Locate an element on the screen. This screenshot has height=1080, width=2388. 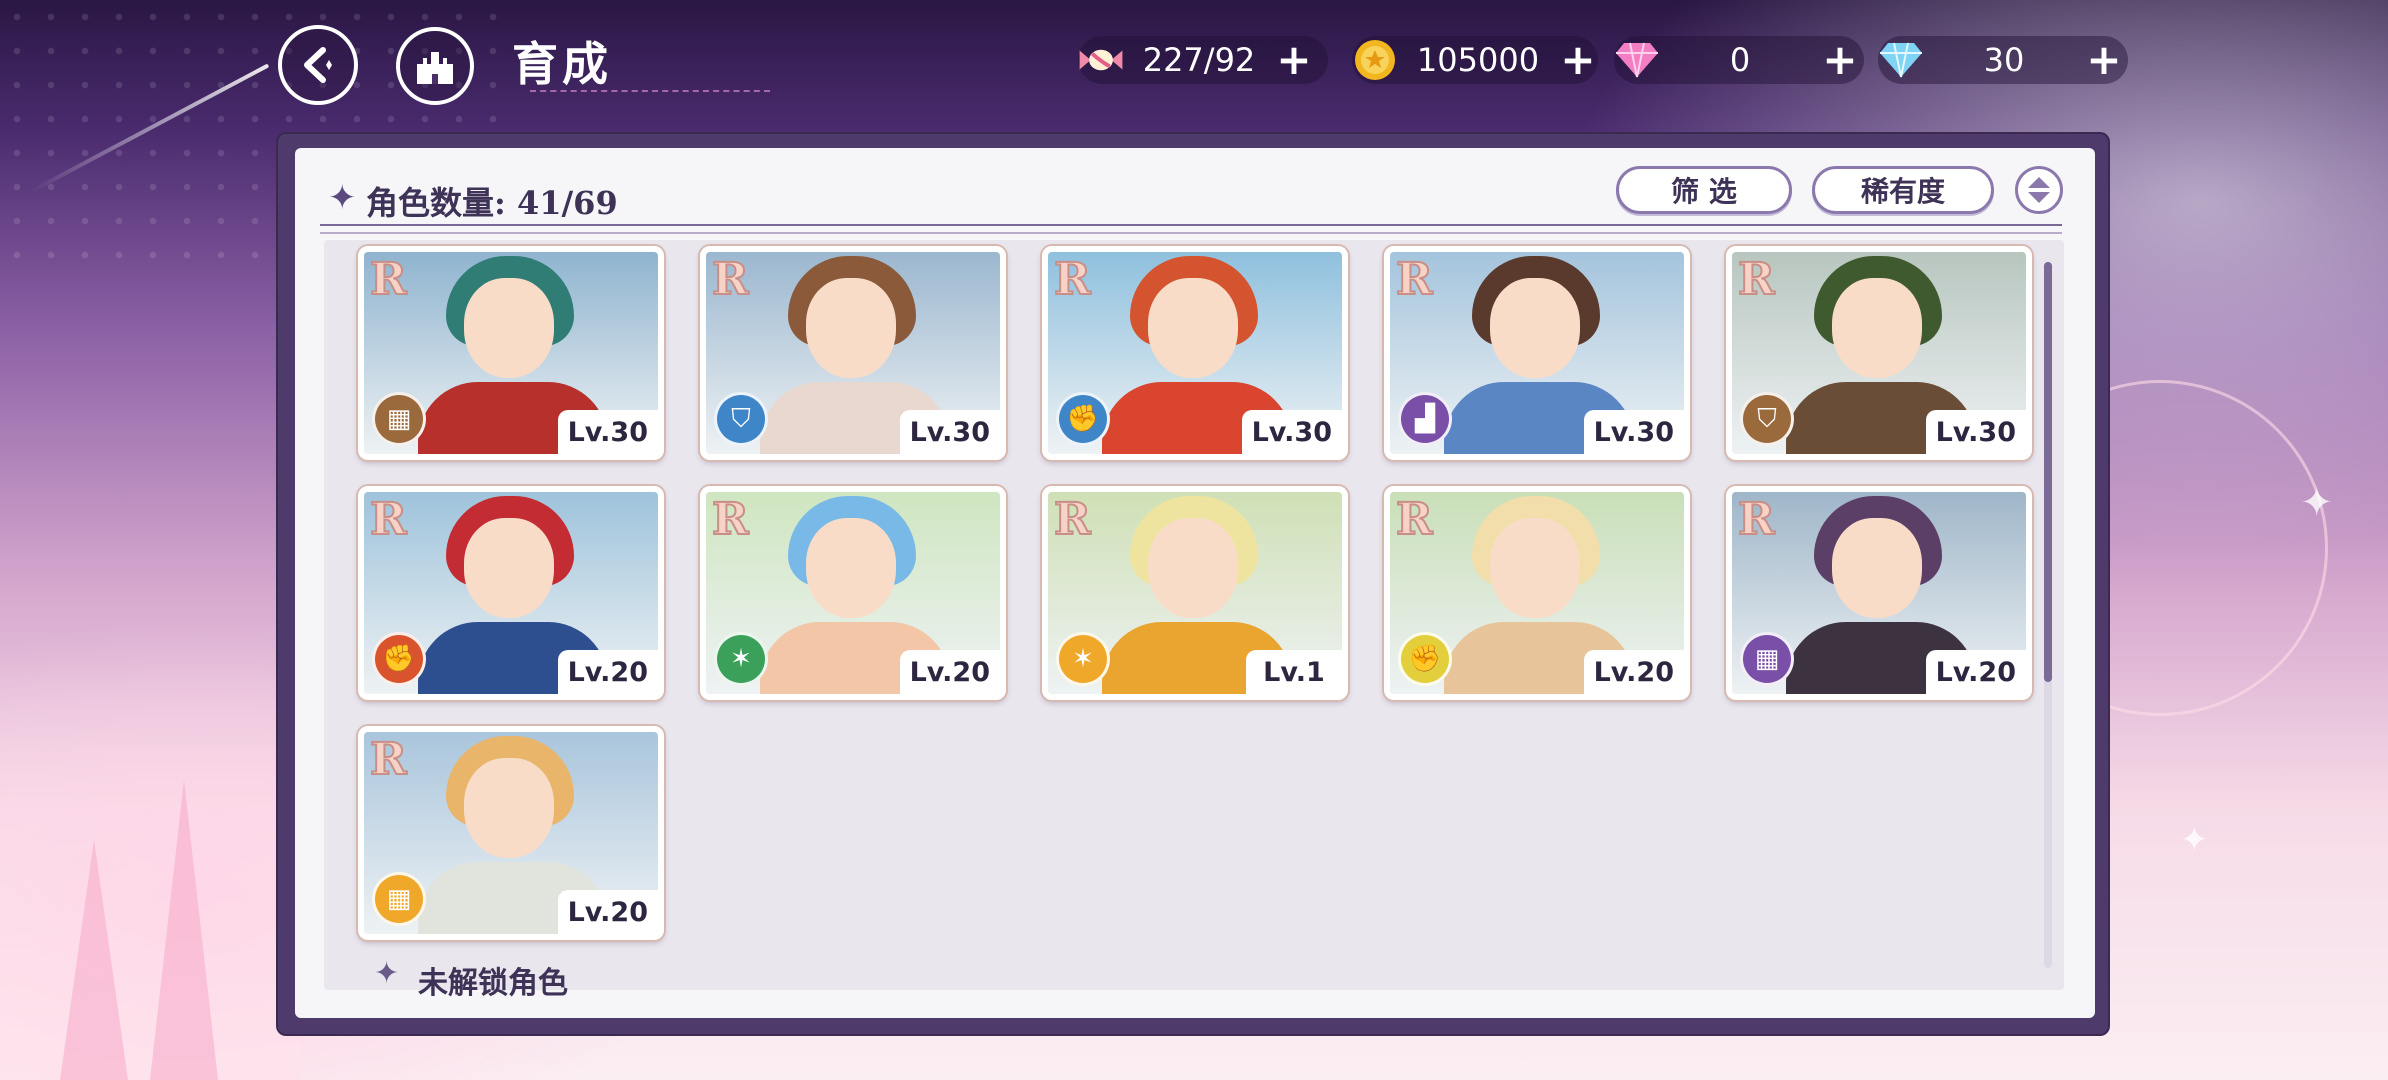
back-button is located at coordinates (318, 65).